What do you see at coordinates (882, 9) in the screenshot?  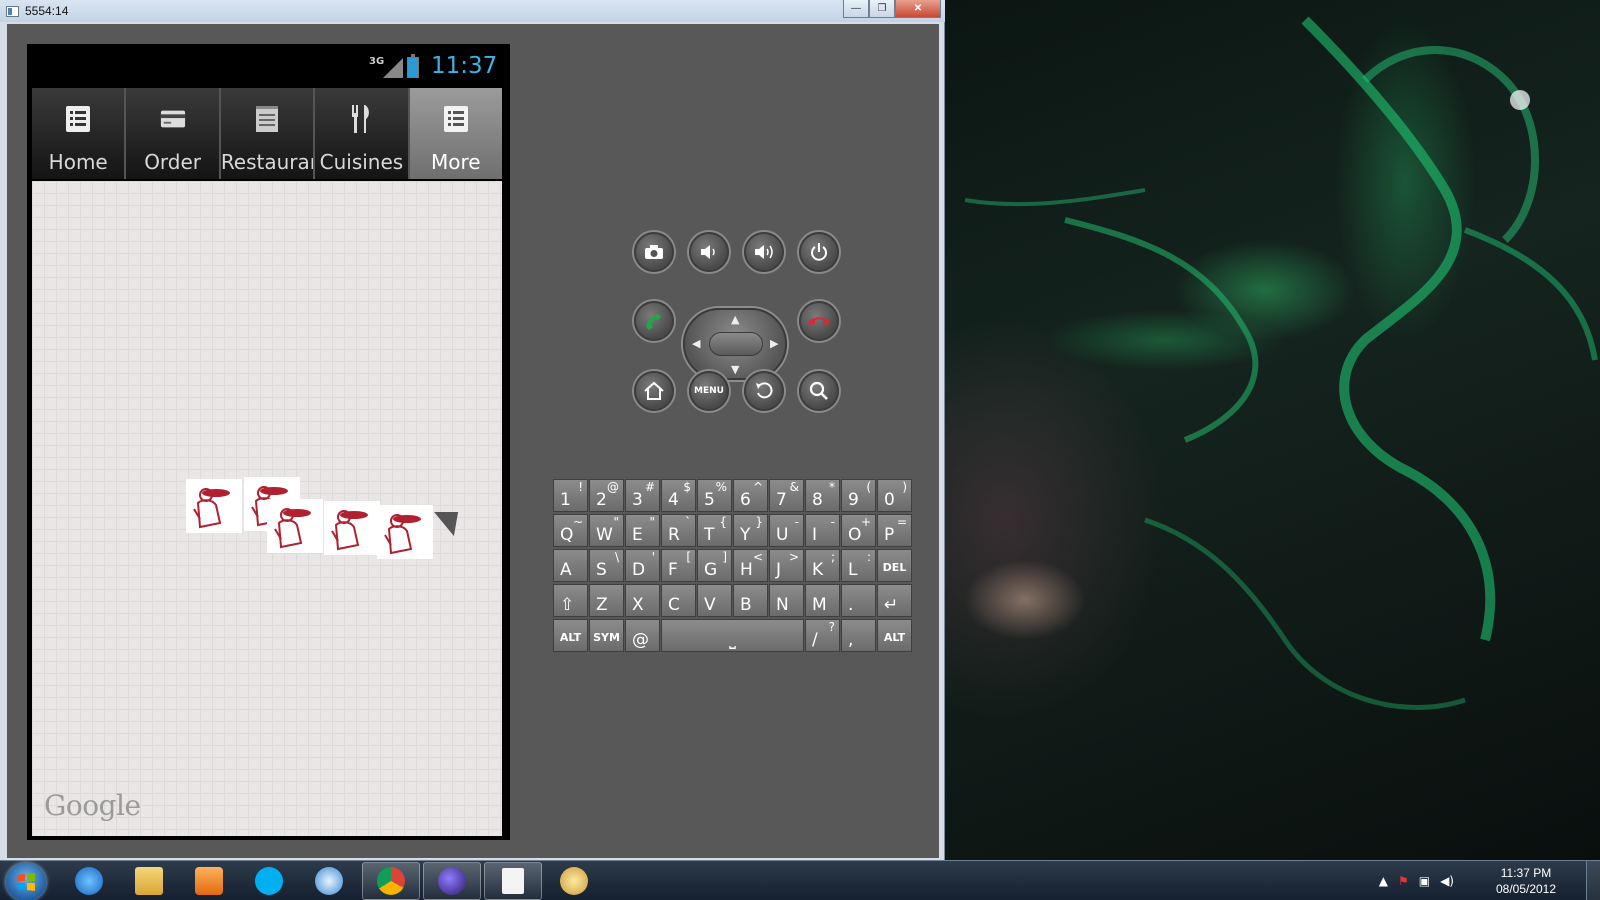 I see `maximize-button: ❐` at bounding box center [882, 9].